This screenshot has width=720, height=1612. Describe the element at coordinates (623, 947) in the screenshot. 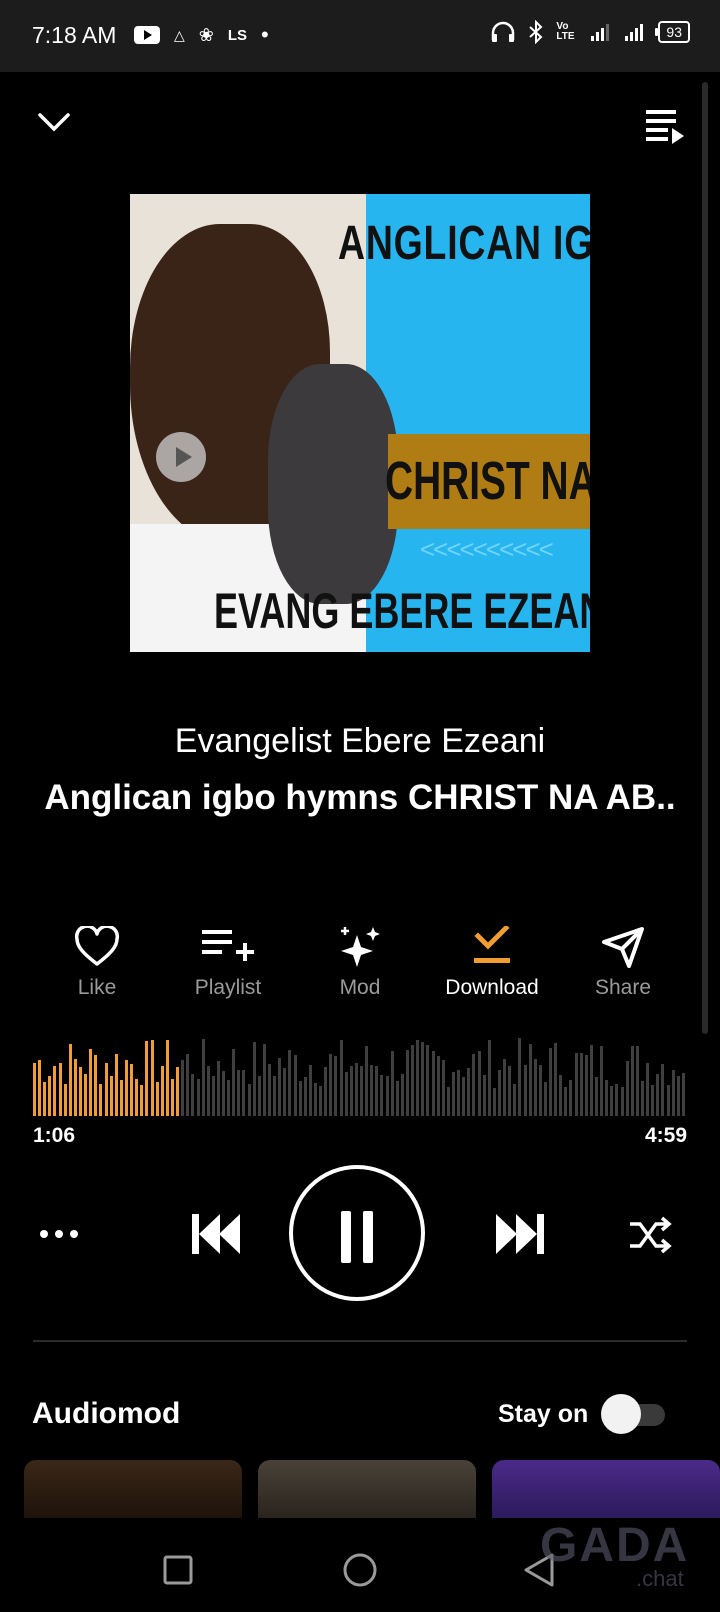

I see `share-send-icon` at that location.